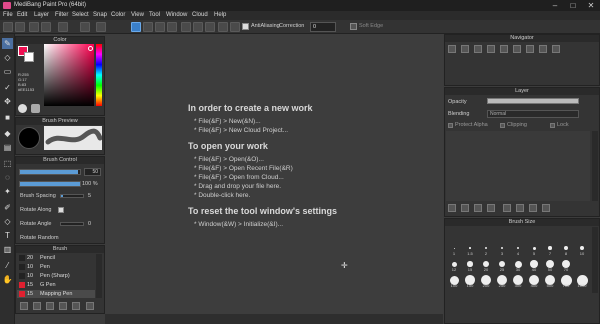 This screenshot has height=324, width=600. What do you see at coordinates (69, 75) in the screenshot?
I see `color-picker-area` at bounding box center [69, 75].